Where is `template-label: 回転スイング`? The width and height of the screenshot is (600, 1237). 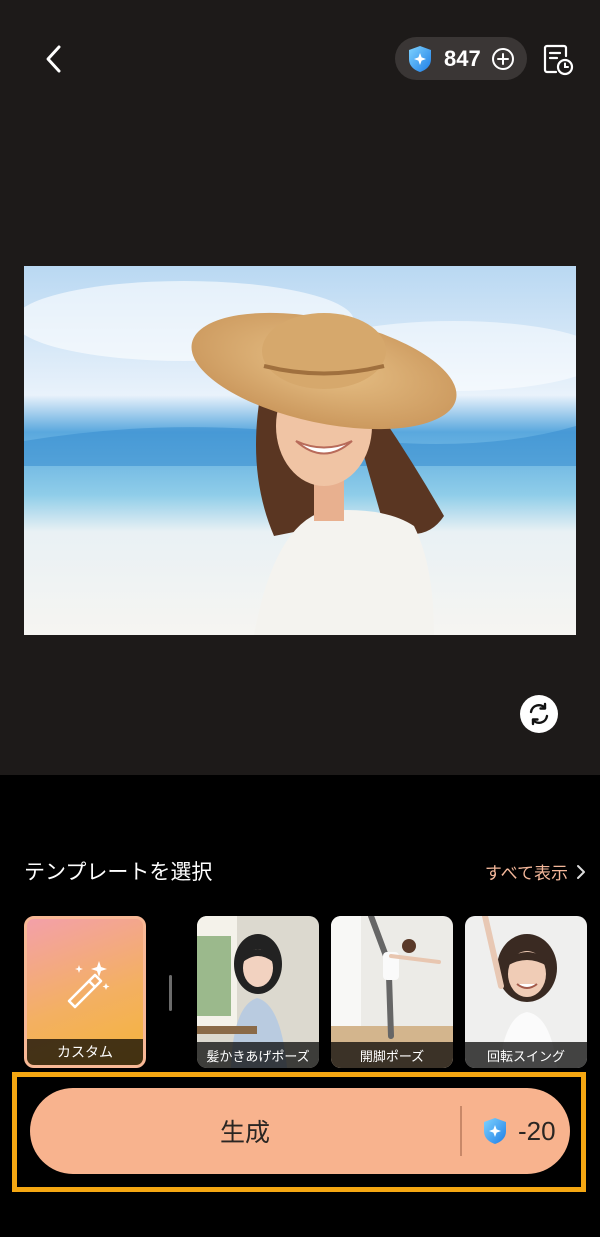
template-label: 回転スイング is located at coordinates (526, 1055).